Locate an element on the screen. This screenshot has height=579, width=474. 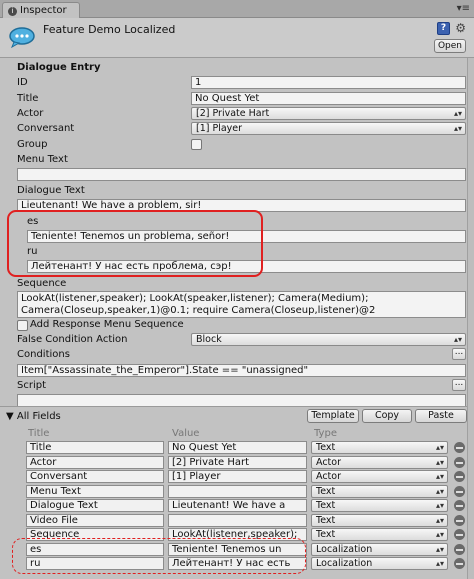
field-title-cell: Dialogue Text is located at coordinates (95, 505).